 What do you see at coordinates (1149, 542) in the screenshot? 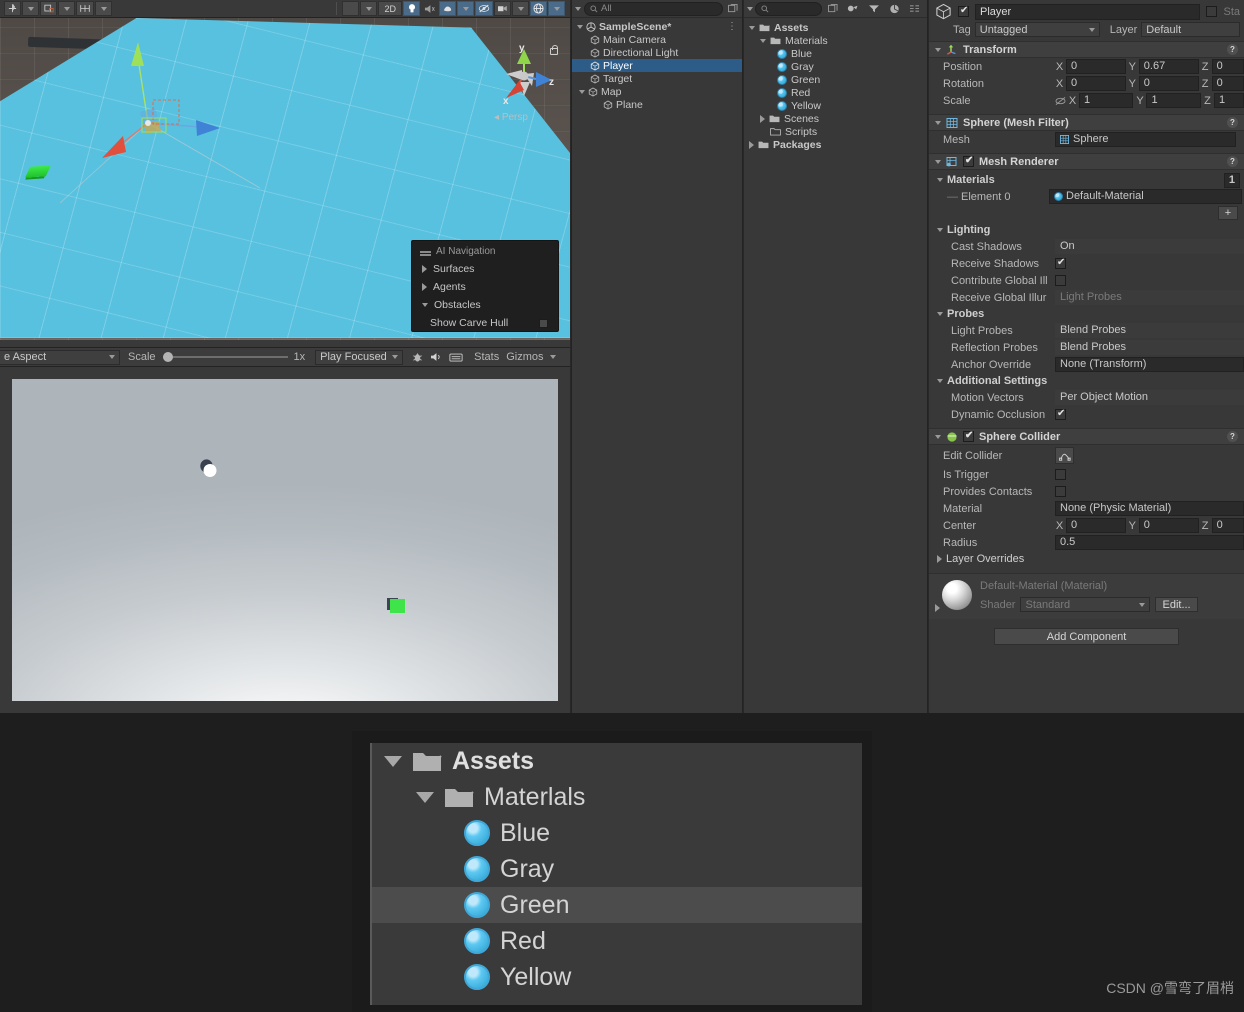
I see `radius-input: 0.5` at bounding box center [1149, 542].